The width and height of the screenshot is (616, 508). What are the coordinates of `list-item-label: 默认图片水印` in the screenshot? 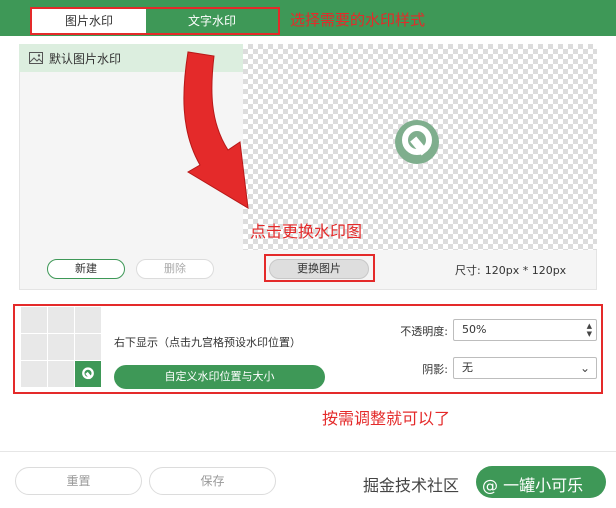 It's located at (85, 58).